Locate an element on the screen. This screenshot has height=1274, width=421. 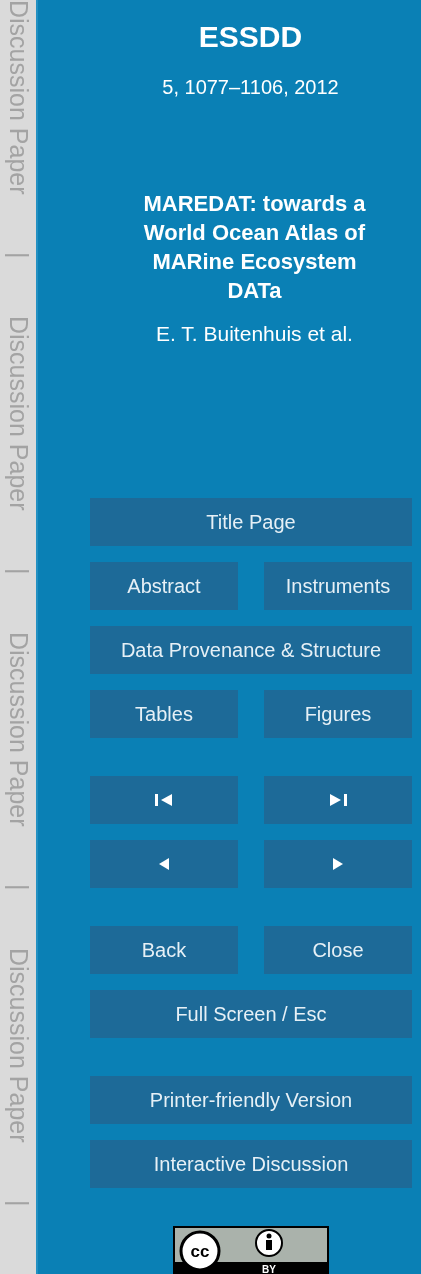
nav-button: Close is located at coordinates (338, 950).